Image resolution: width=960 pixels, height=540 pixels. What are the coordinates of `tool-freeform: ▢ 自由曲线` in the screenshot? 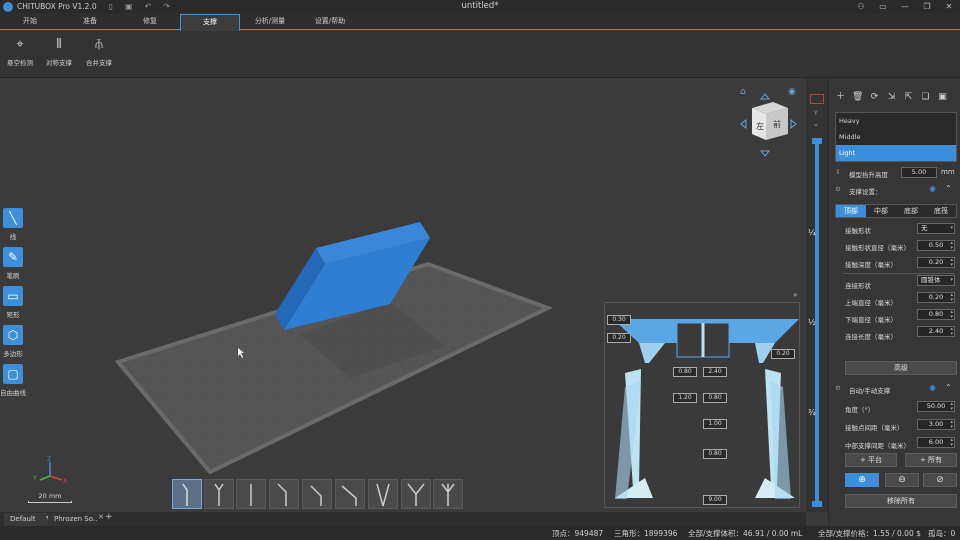 It's located at (13, 380).